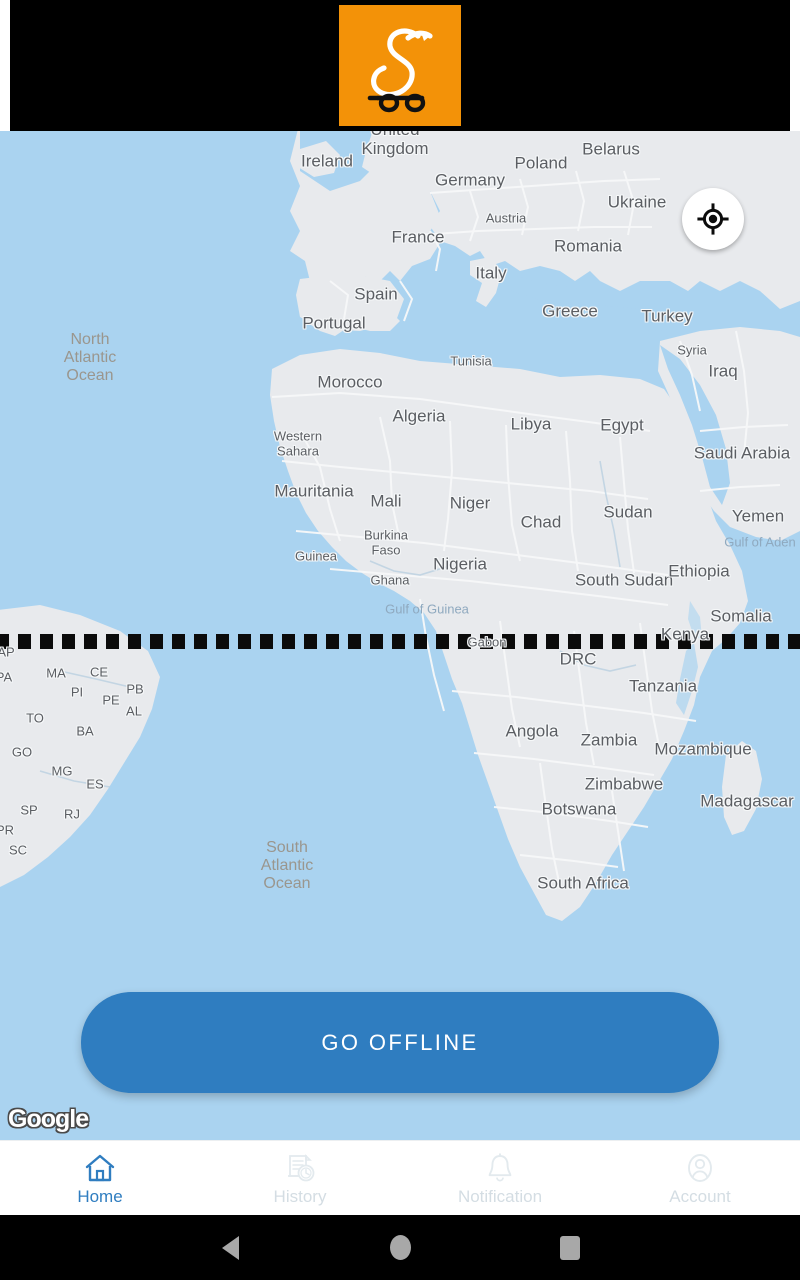 Image resolution: width=800 pixels, height=1280 pixels. I want to click on back-triangle-icon, so click(230, 1247).